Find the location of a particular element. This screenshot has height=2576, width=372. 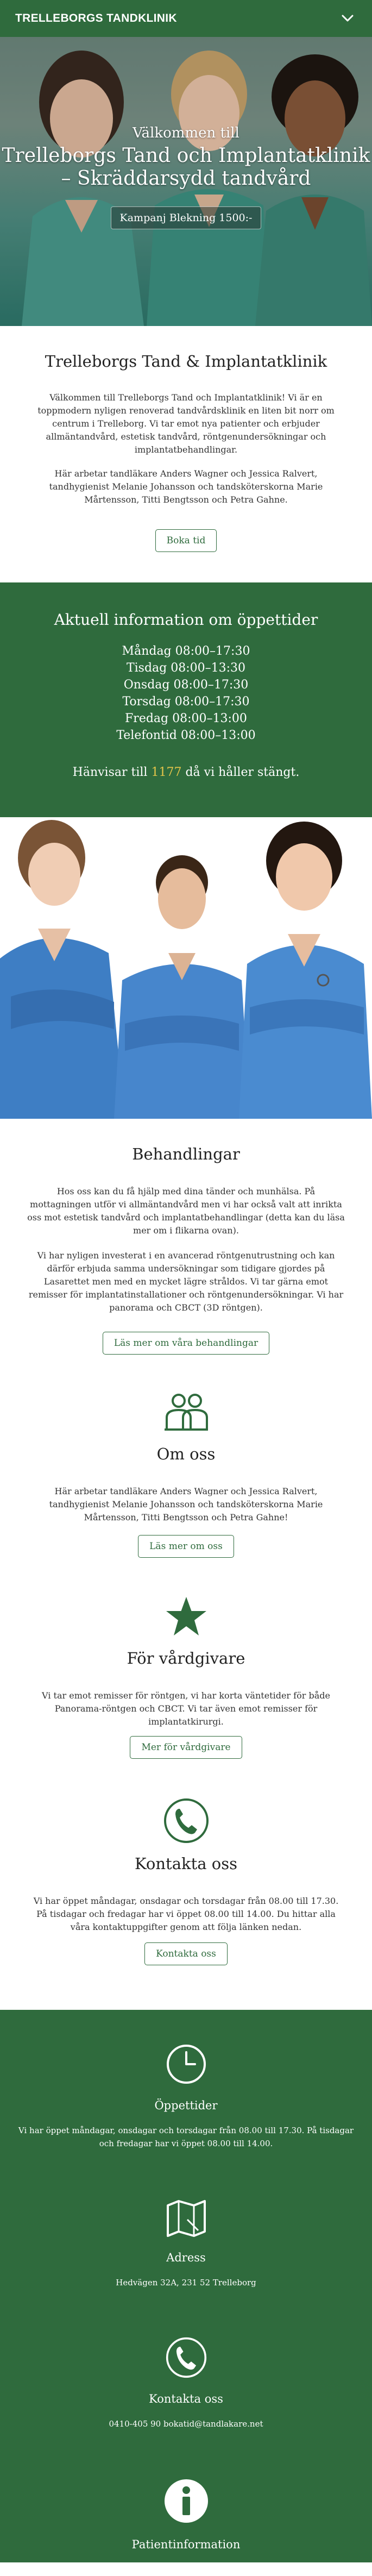

hero-title-line2: – Skräddarsydd tandvård is located at coordinates (186, 178).